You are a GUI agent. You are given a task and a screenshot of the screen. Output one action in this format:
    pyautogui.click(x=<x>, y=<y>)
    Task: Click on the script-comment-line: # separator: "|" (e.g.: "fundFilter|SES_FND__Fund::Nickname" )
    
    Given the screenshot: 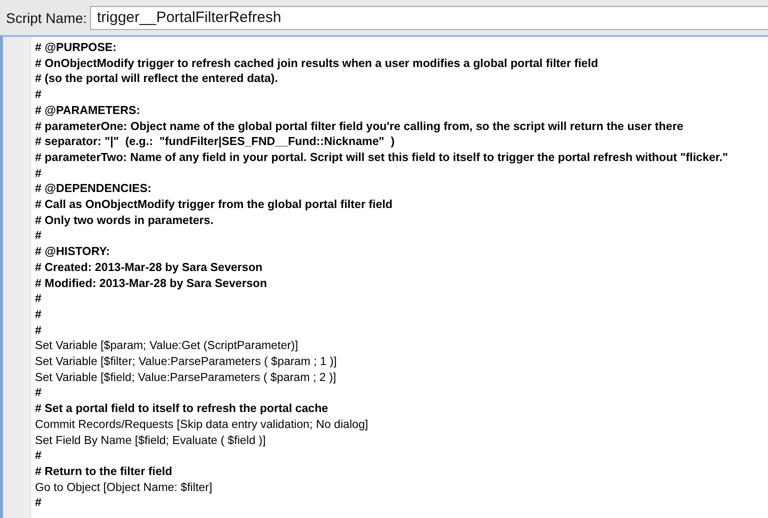 What is the action you would take?
    pyautogui.click(x=401, y=142)
    